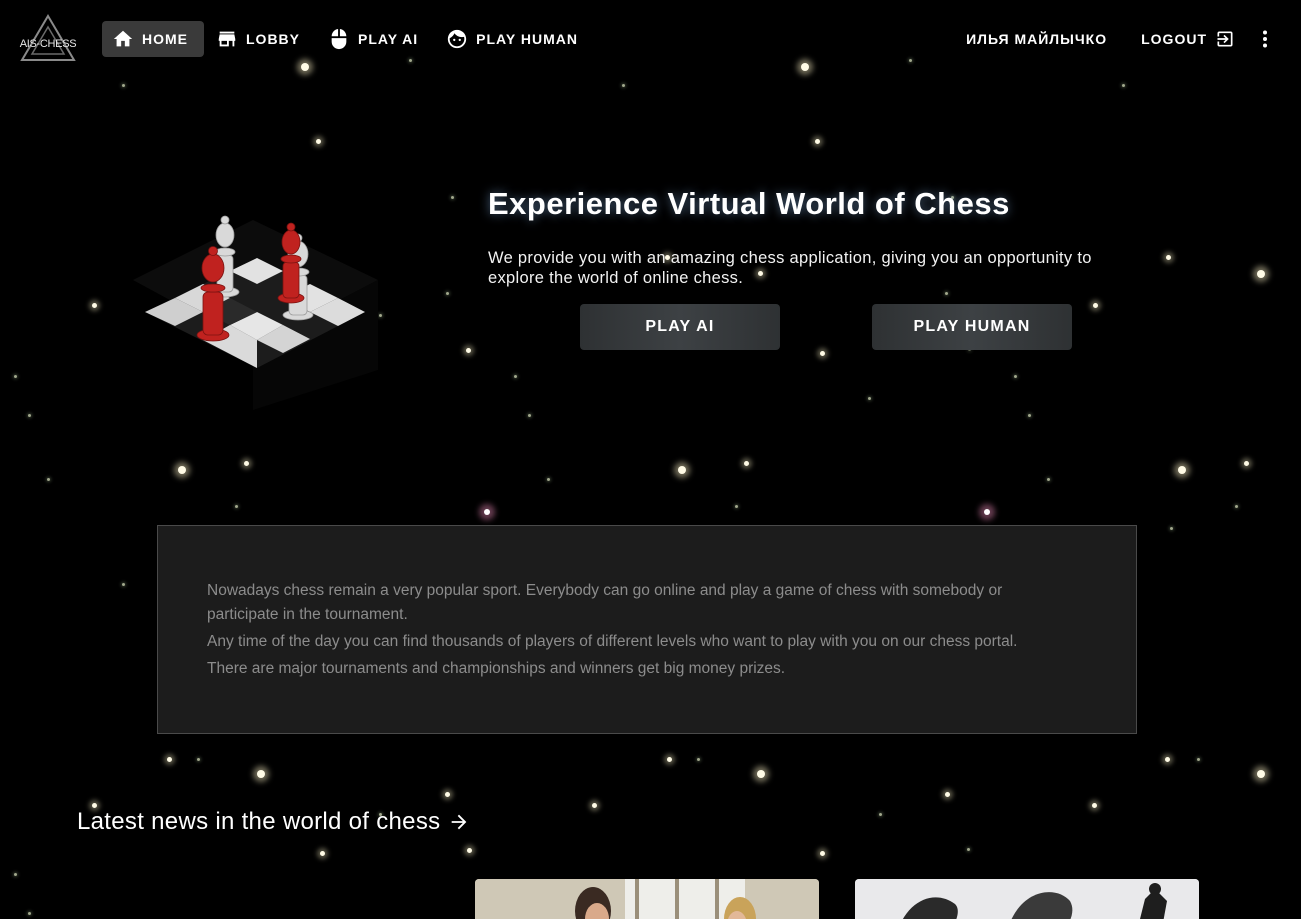 This screenshot has height=919, width=1301. Describe the element at coordinates (48, 44) in the screenshot. I see `logo-text: AIS-CHESS` at that location.